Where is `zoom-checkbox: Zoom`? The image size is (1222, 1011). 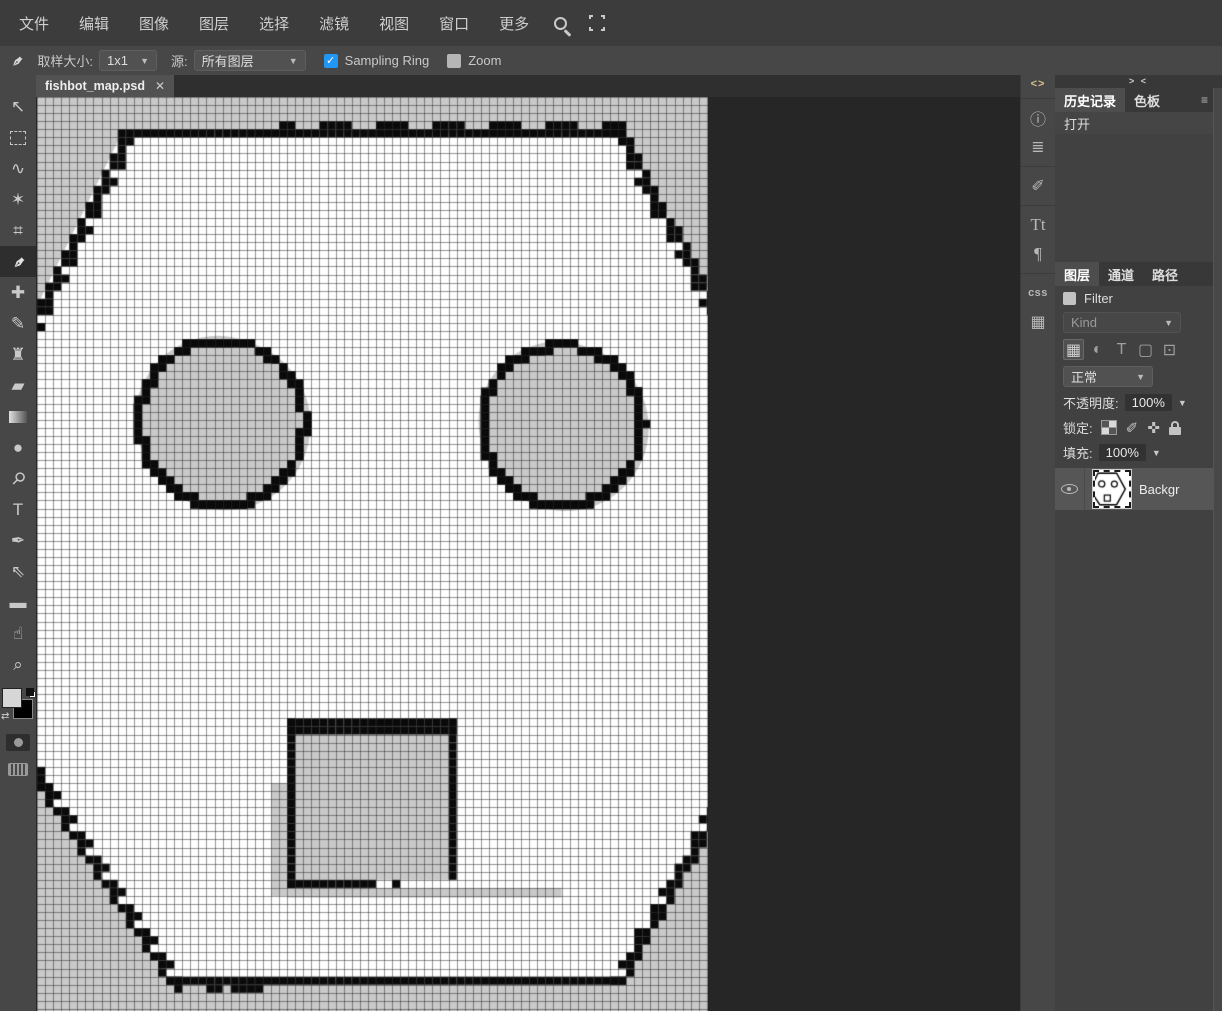
zoom-checkbox: Zoom is located at coordinates (474, 60).